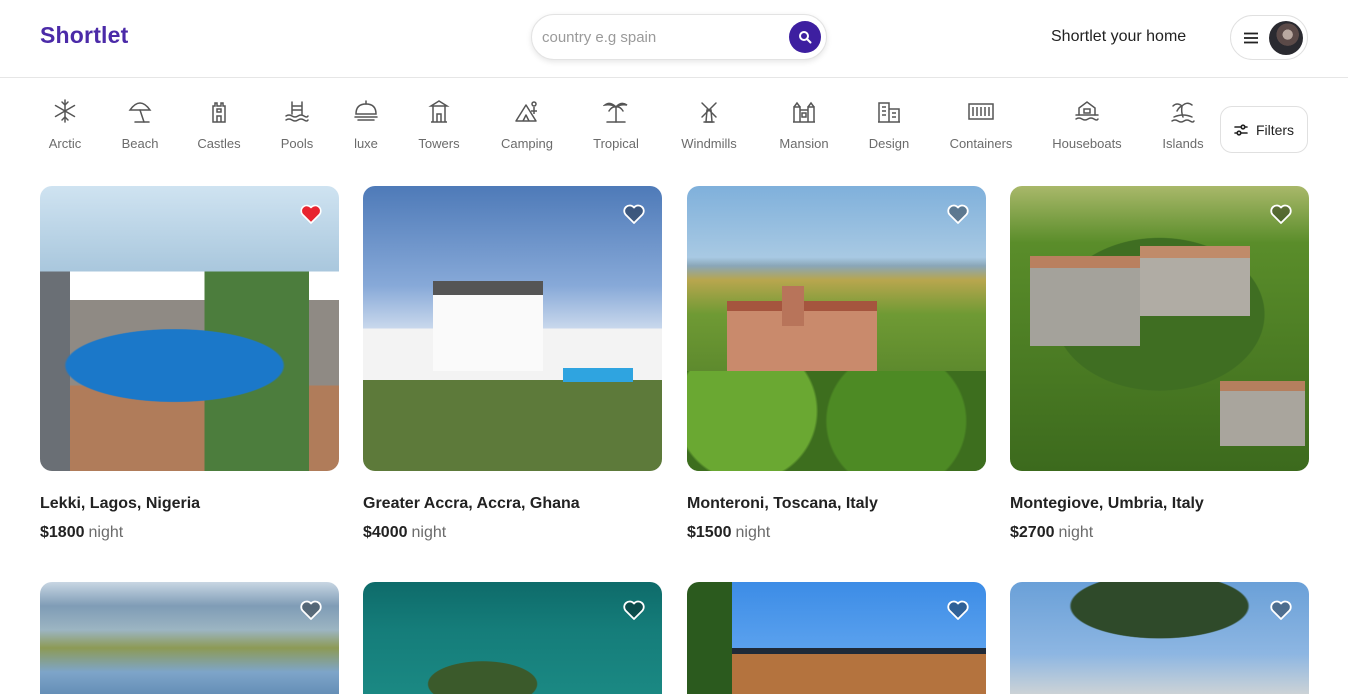  I want to click on search-icon, so click(805, 37).